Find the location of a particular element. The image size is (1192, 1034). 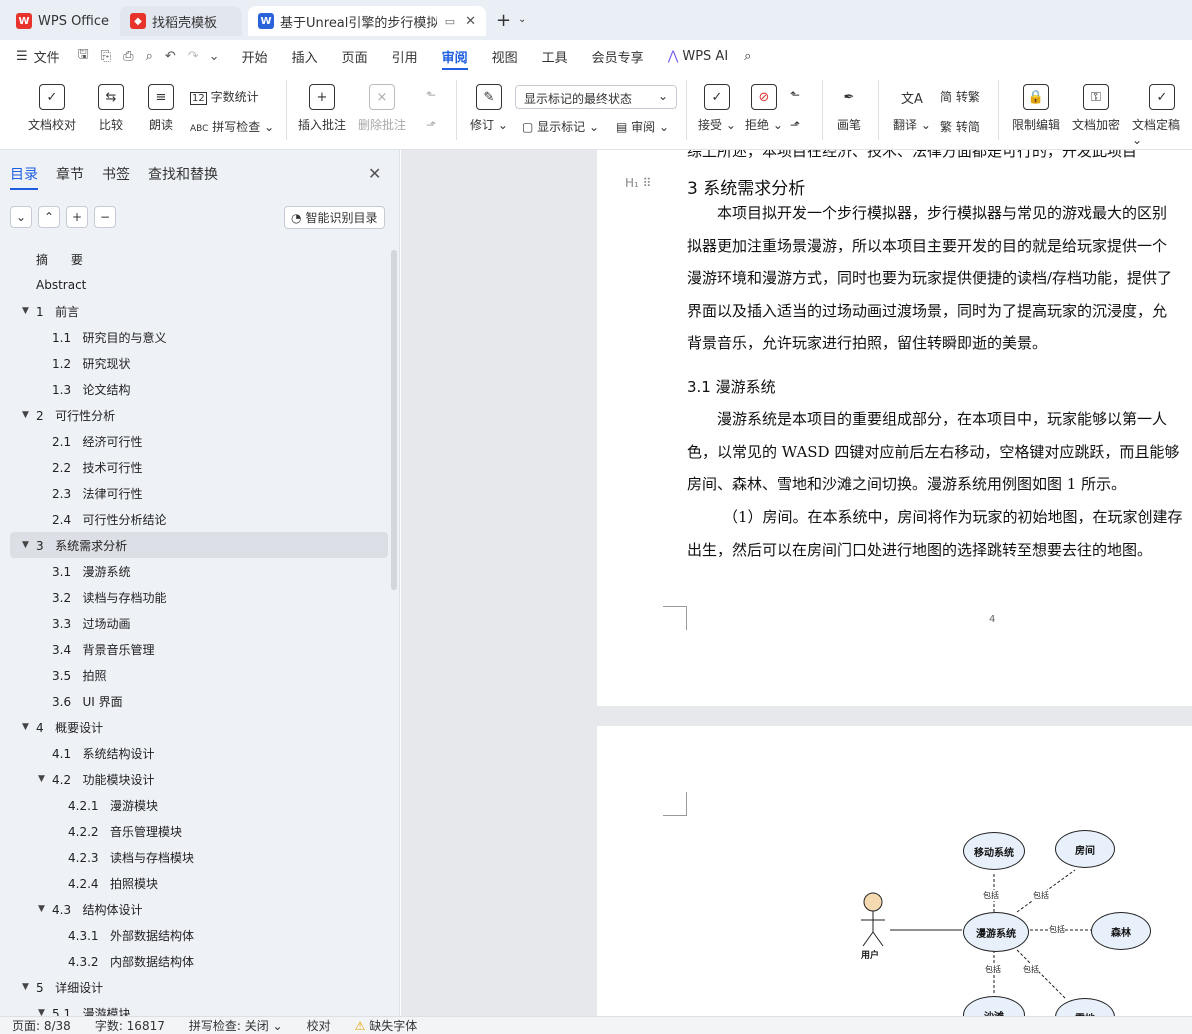

restrict-edit-button: 🔒 限制编辑 is located at coordinates (1036, 108).